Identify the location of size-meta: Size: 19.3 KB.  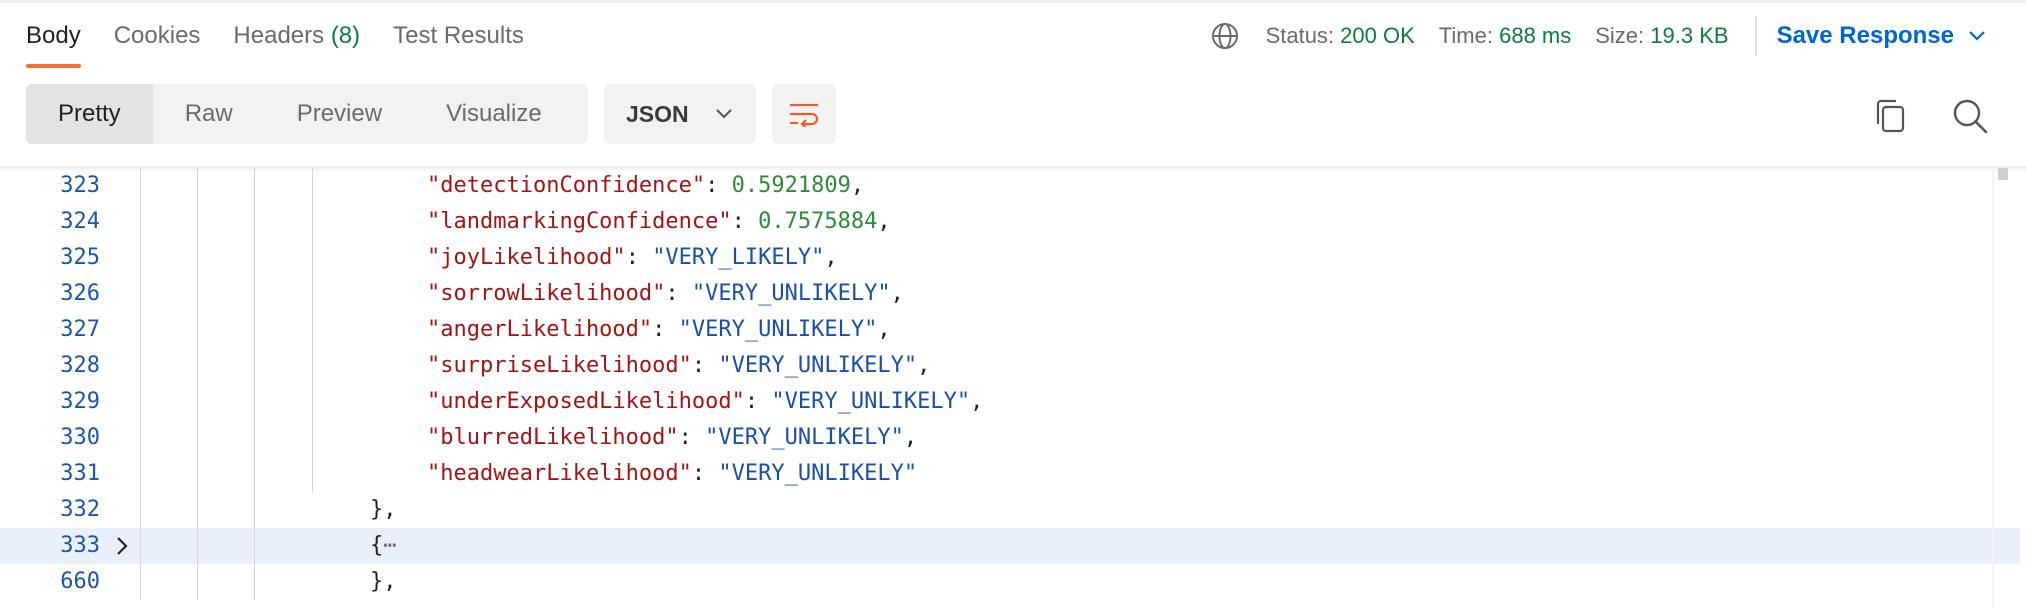
(1661, 36).